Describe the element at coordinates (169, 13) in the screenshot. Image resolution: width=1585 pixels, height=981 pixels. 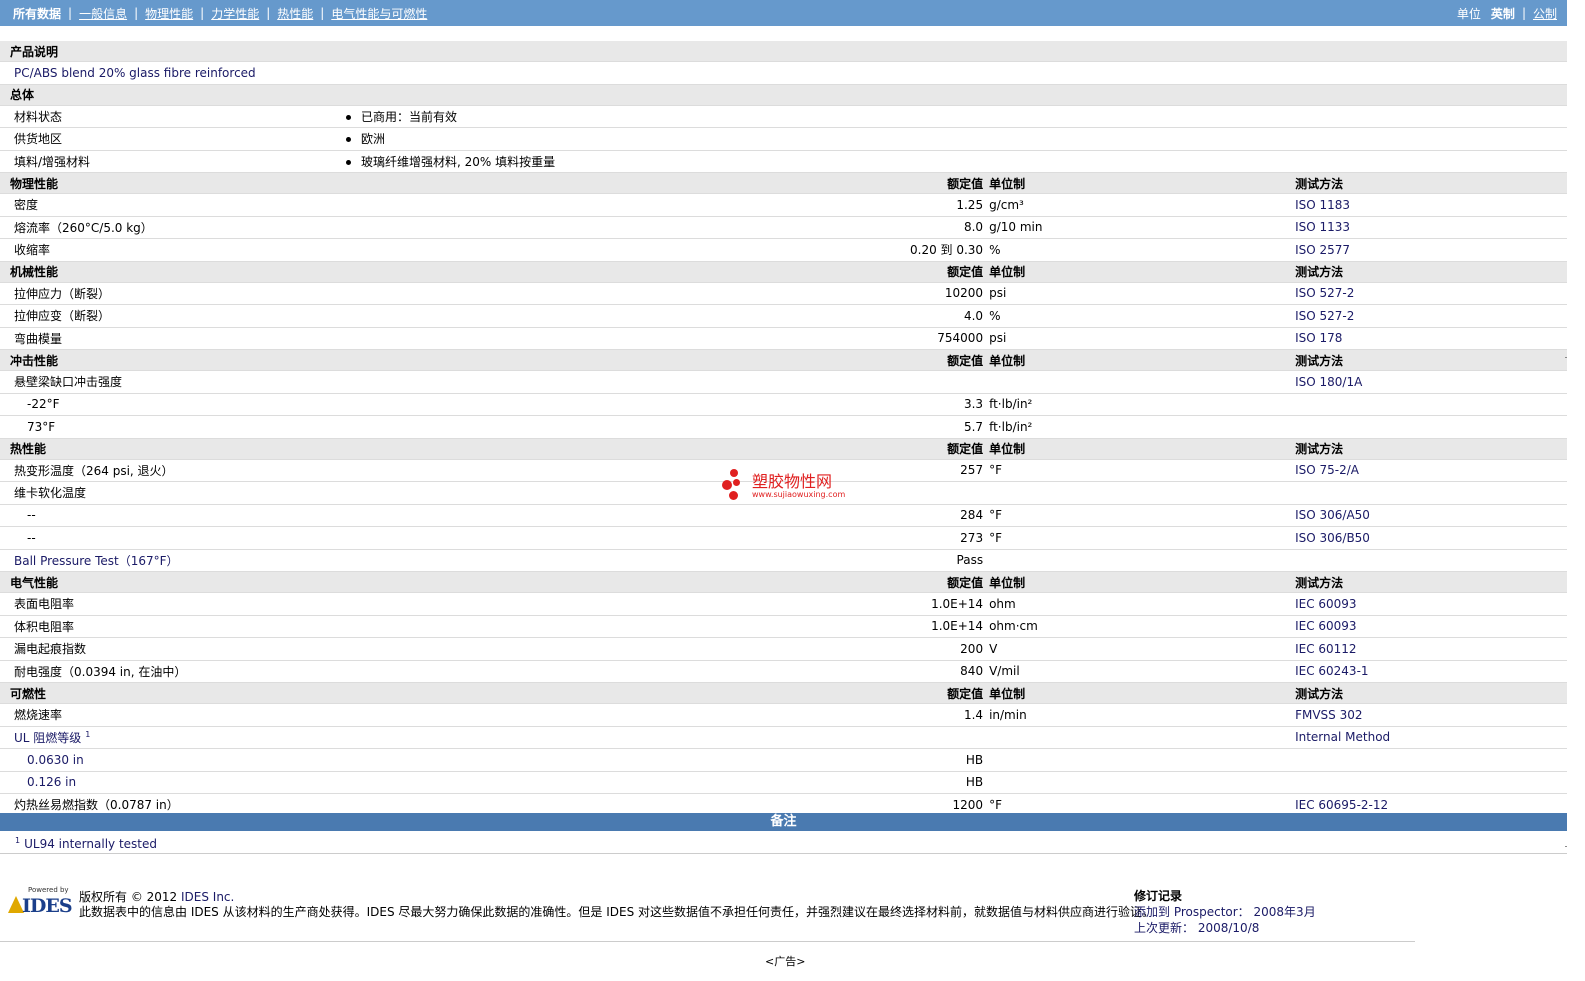
I see `tab-physical: 物理性能` at that location.